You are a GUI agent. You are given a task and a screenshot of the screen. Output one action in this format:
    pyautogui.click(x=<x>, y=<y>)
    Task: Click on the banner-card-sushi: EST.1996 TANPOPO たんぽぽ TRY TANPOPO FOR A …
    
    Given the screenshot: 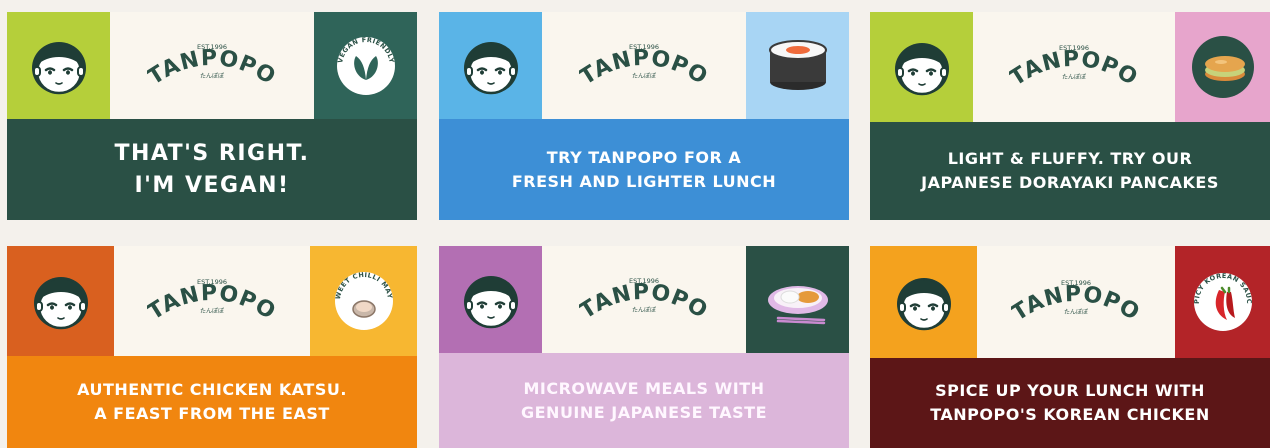 What is the action you would take?
    pyautogui.click(x=644, y=116)
    